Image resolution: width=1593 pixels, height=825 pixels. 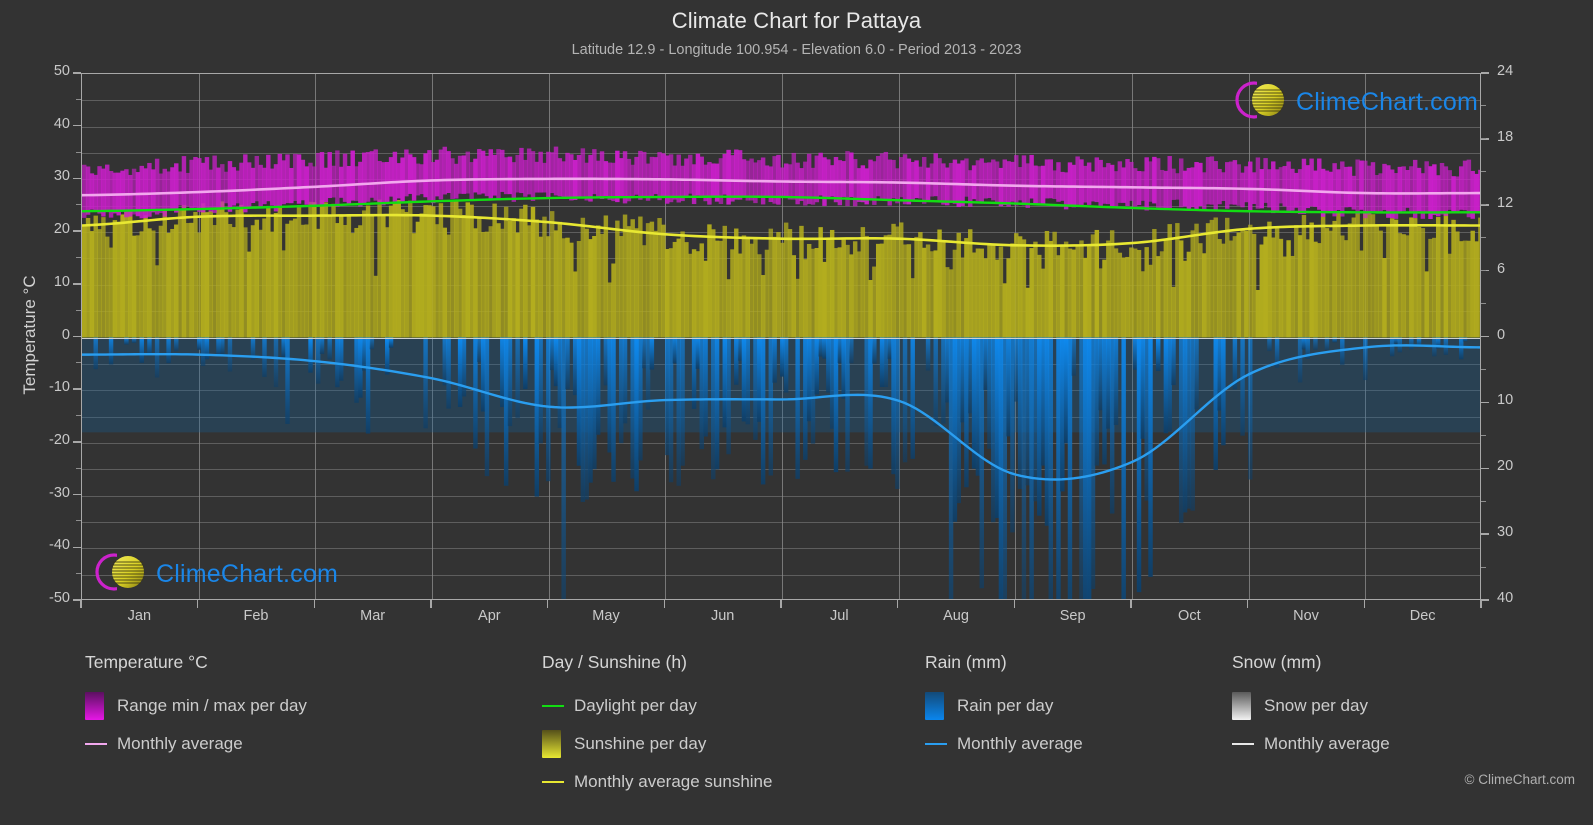 I want to click on y-axis-tick-right-day, so click(x=1485, y=73).